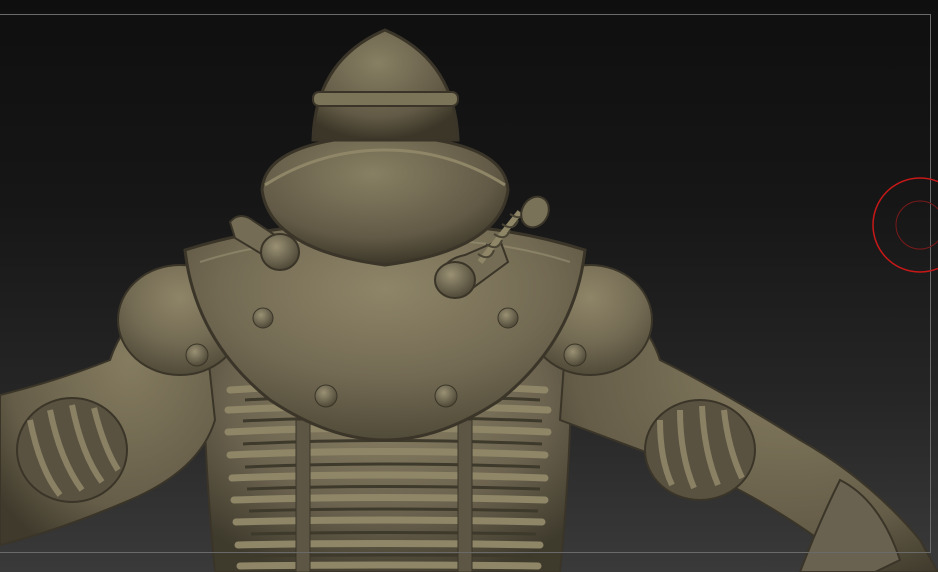 This screenshot has width=938, height=572. Describe the element at coordinates (385, 99) in the screenshot. I see `helmet-band` at that location.